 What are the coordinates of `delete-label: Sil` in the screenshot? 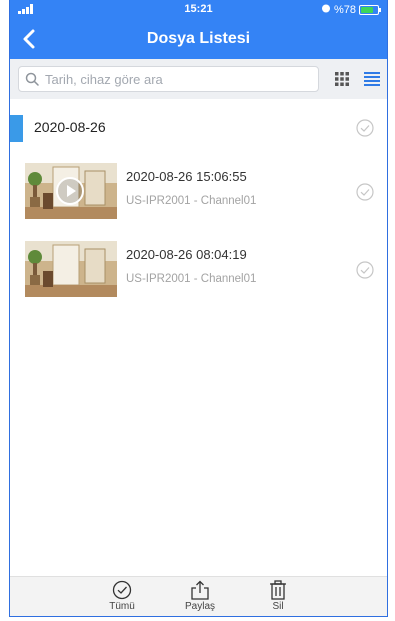 It's located at (278, 606).